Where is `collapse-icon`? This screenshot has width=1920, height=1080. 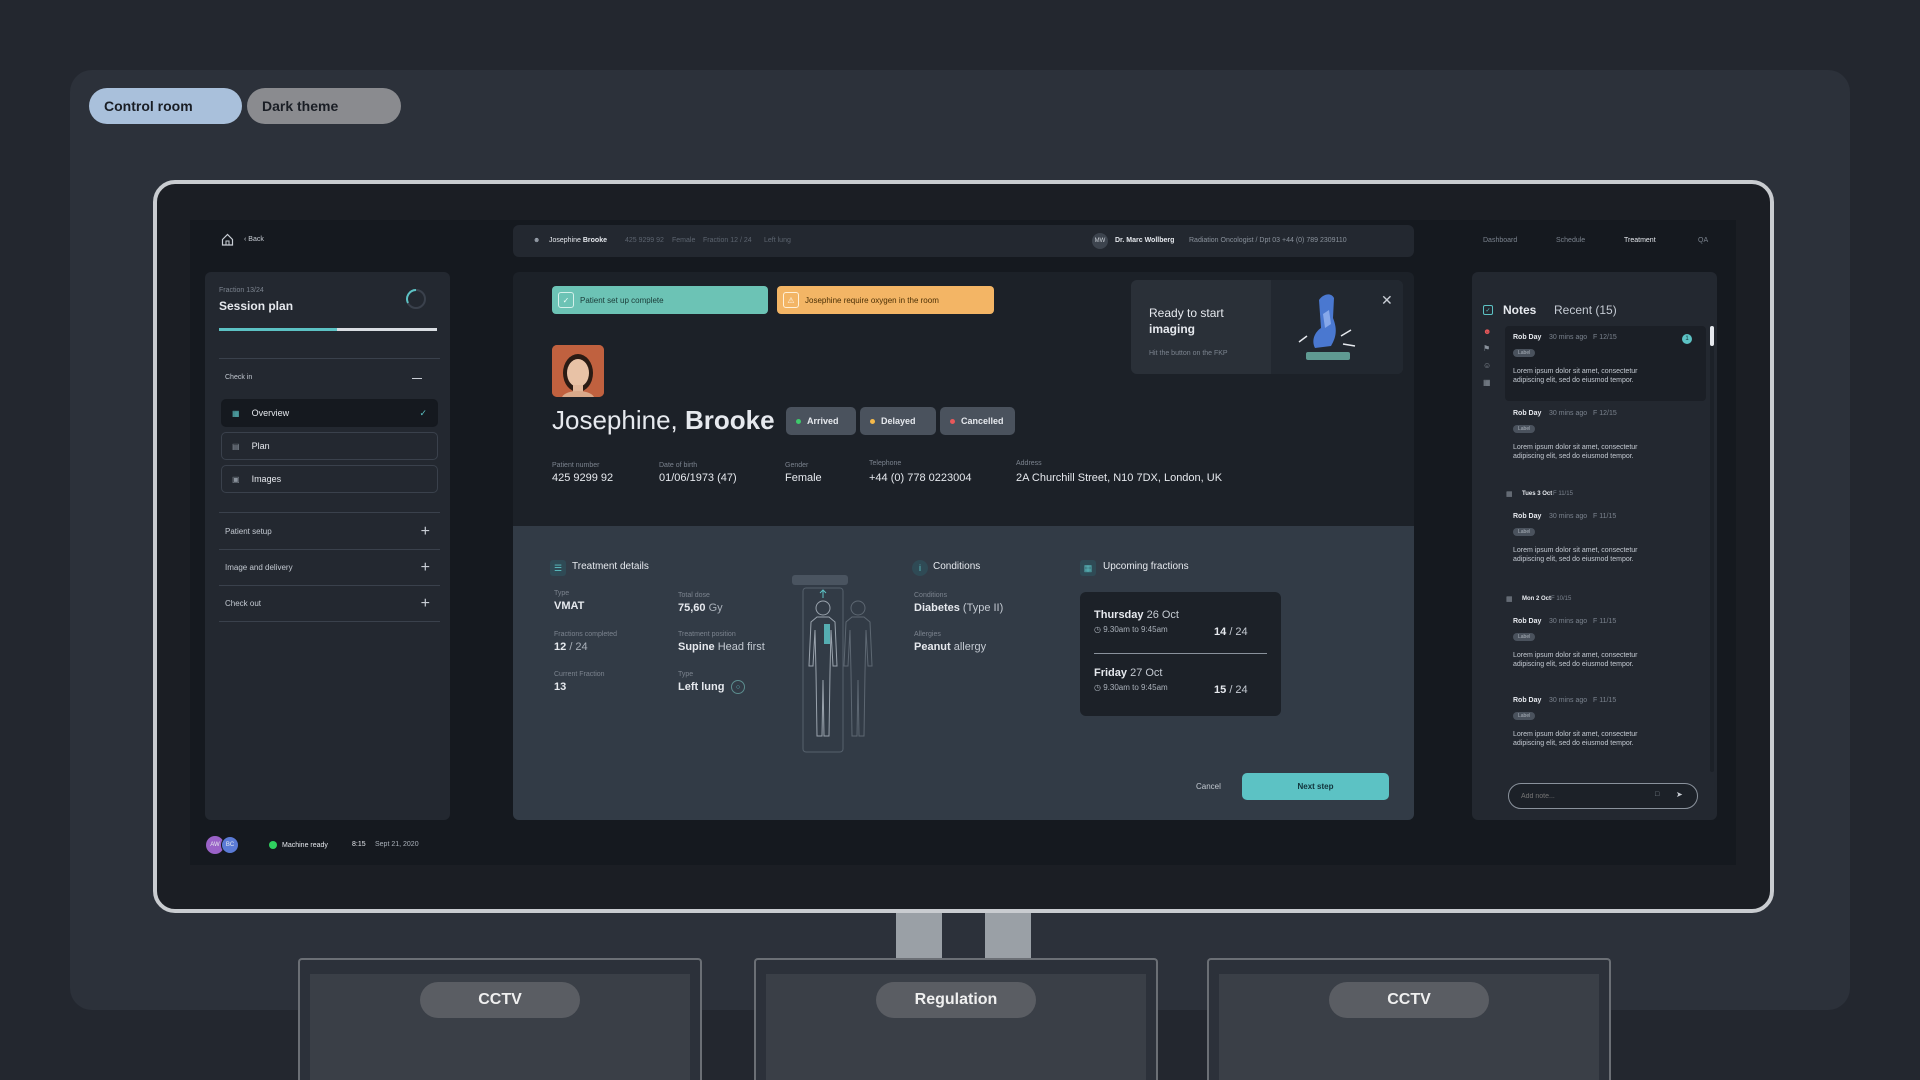
collapse-icon is located at coordinates (417, 378).